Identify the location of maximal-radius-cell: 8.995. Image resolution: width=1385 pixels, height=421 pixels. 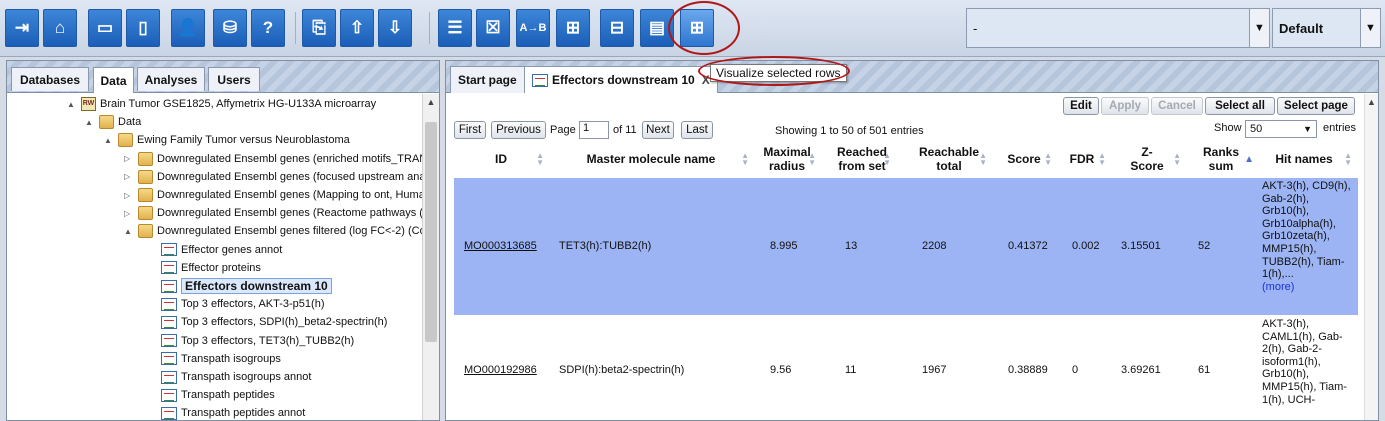
(784, 245).